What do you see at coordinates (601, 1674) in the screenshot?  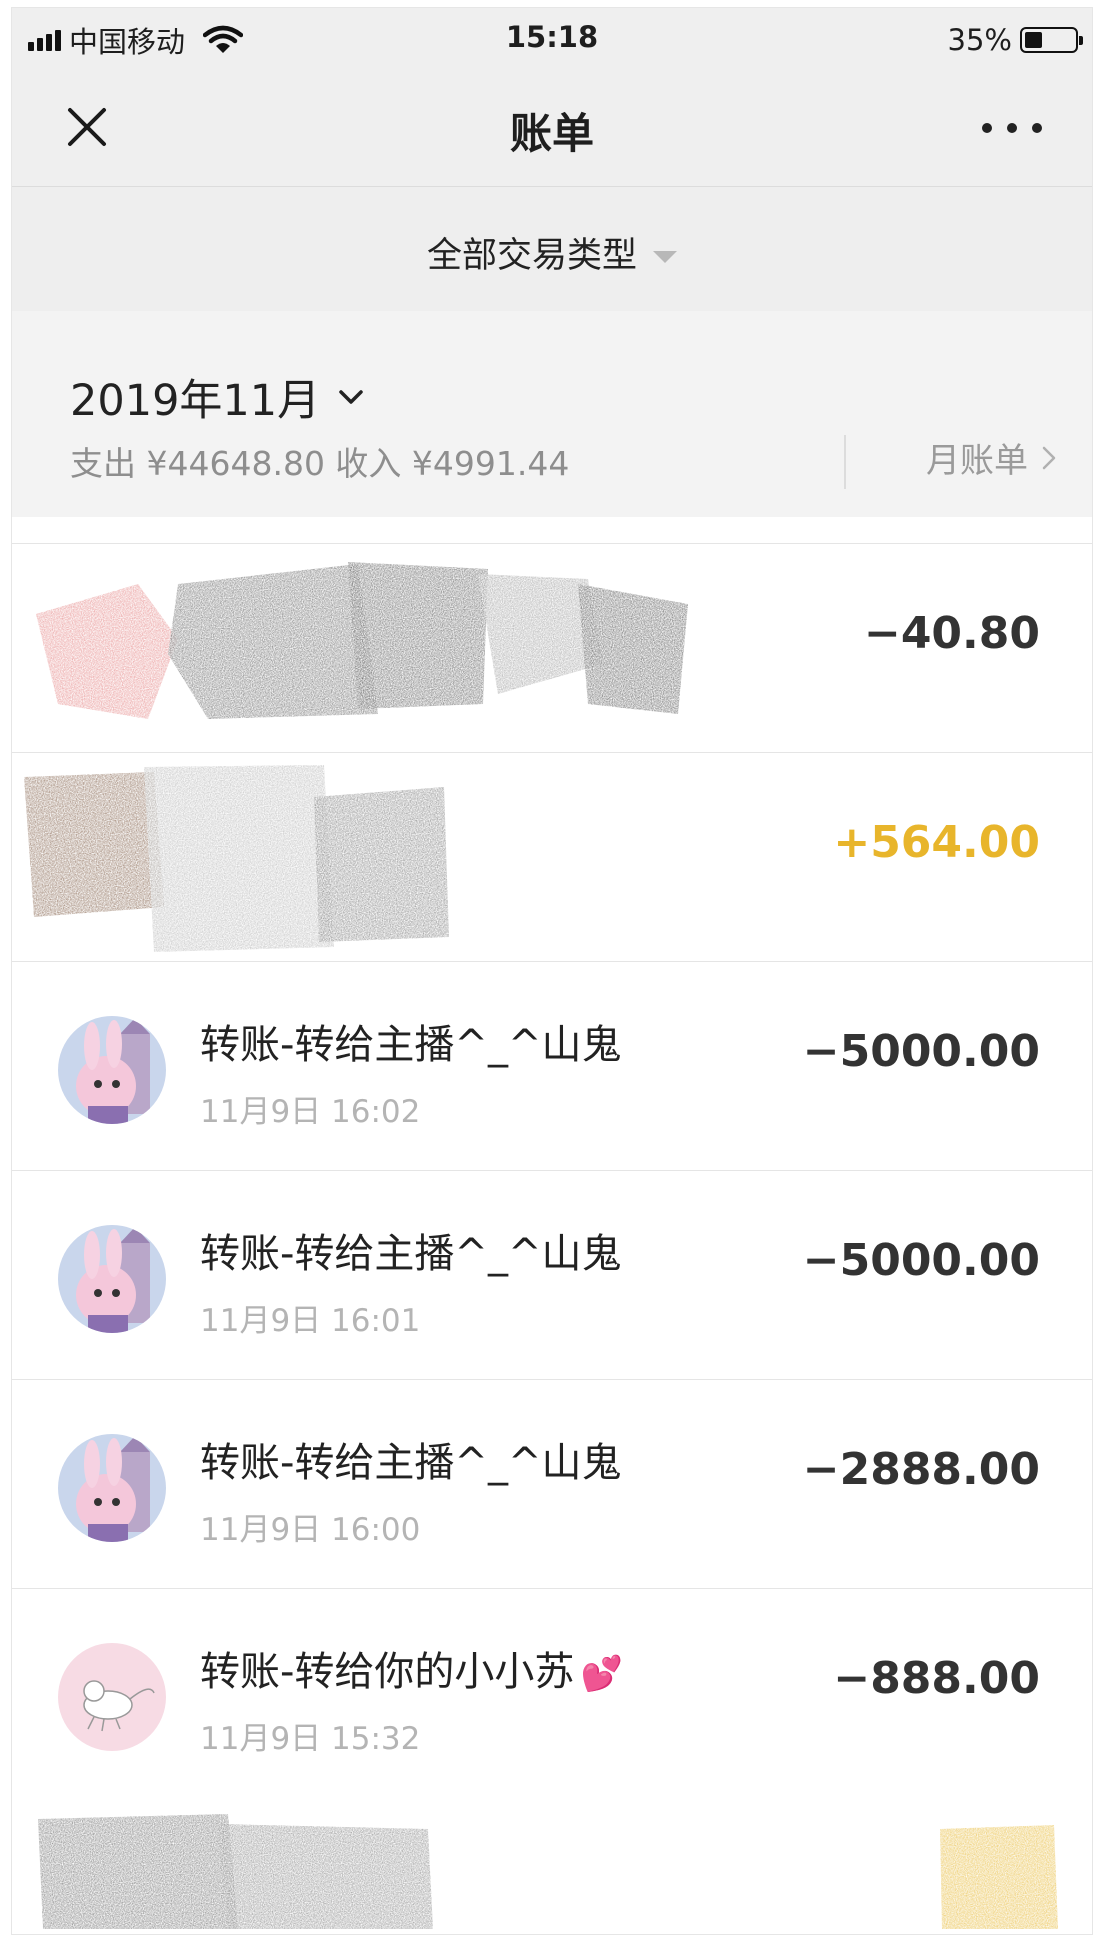 I see `heart-emoji: 💕` at bounding box center [601, 1674].